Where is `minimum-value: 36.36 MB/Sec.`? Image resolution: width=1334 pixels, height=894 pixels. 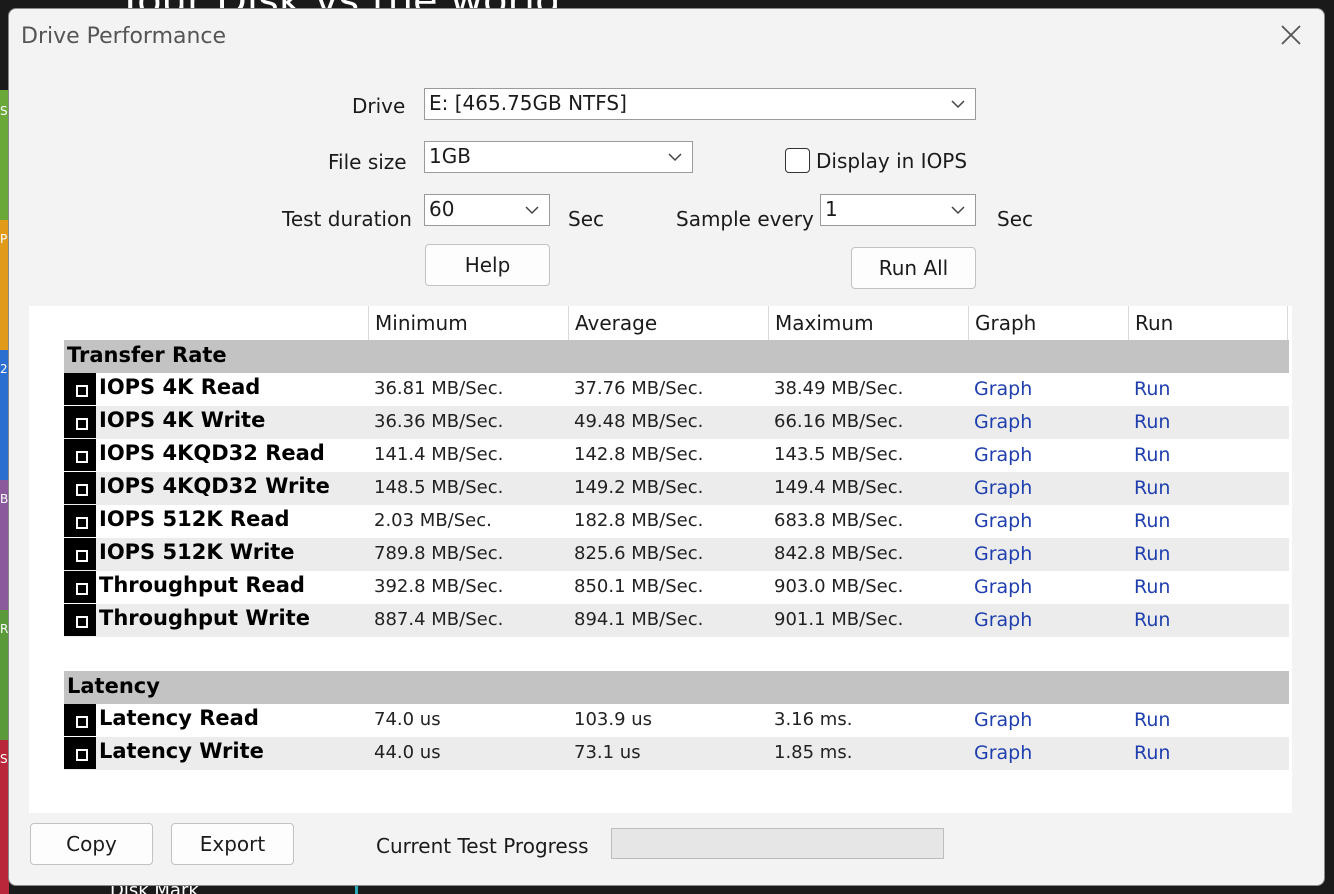
minimum-value: 36.36 MB/Sec. is located at coordinates (439, 421).